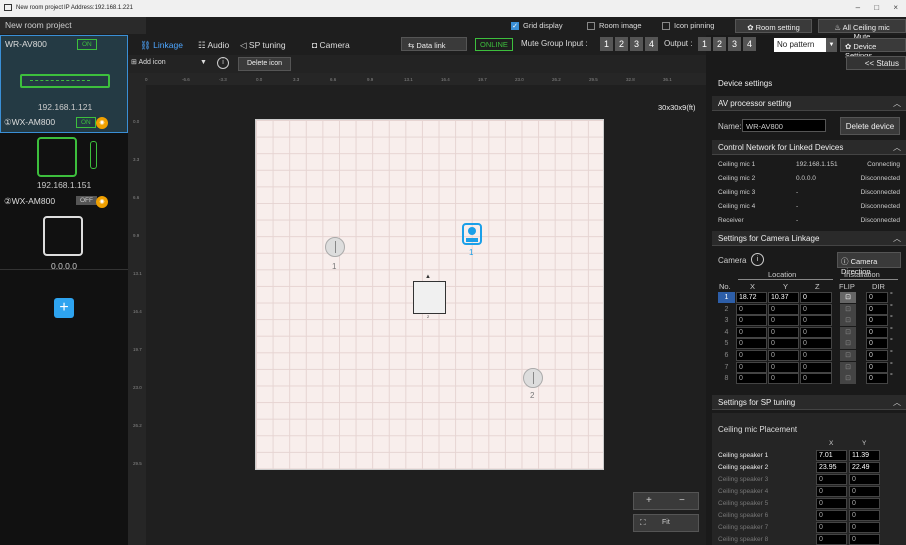  Describe the element at coordinates (734, 44) in the screenshot. I see `mute-output-3: 3` at that location.